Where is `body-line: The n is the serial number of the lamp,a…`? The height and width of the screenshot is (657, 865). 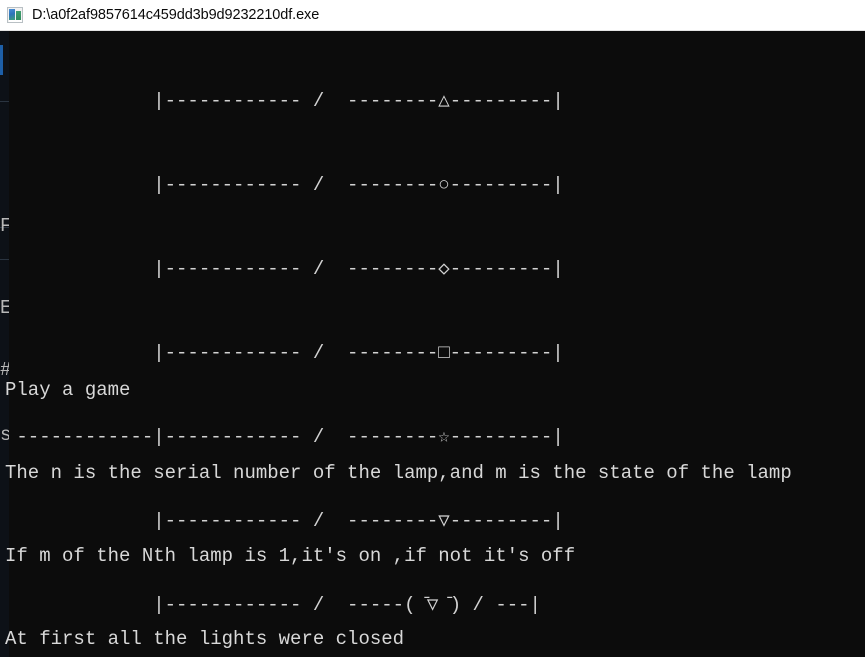
body-line: The n is the serial number of the lamp,a… is located at coordinates (398, 473).